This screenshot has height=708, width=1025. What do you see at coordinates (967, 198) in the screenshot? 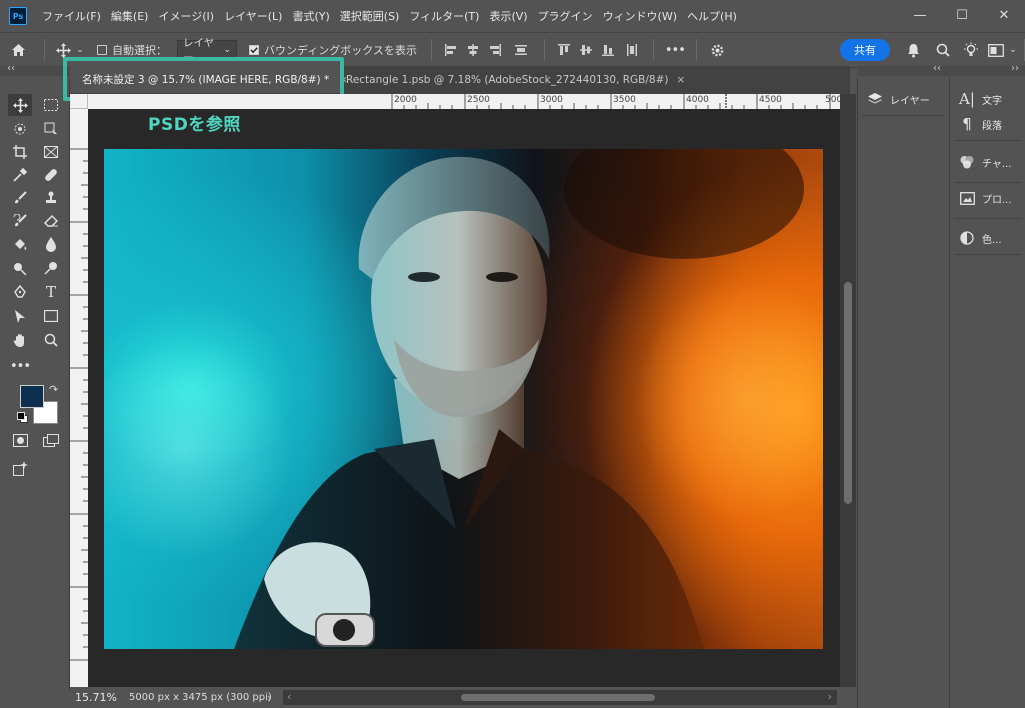
I see `properties-icon` at bounding box center [967, 198].